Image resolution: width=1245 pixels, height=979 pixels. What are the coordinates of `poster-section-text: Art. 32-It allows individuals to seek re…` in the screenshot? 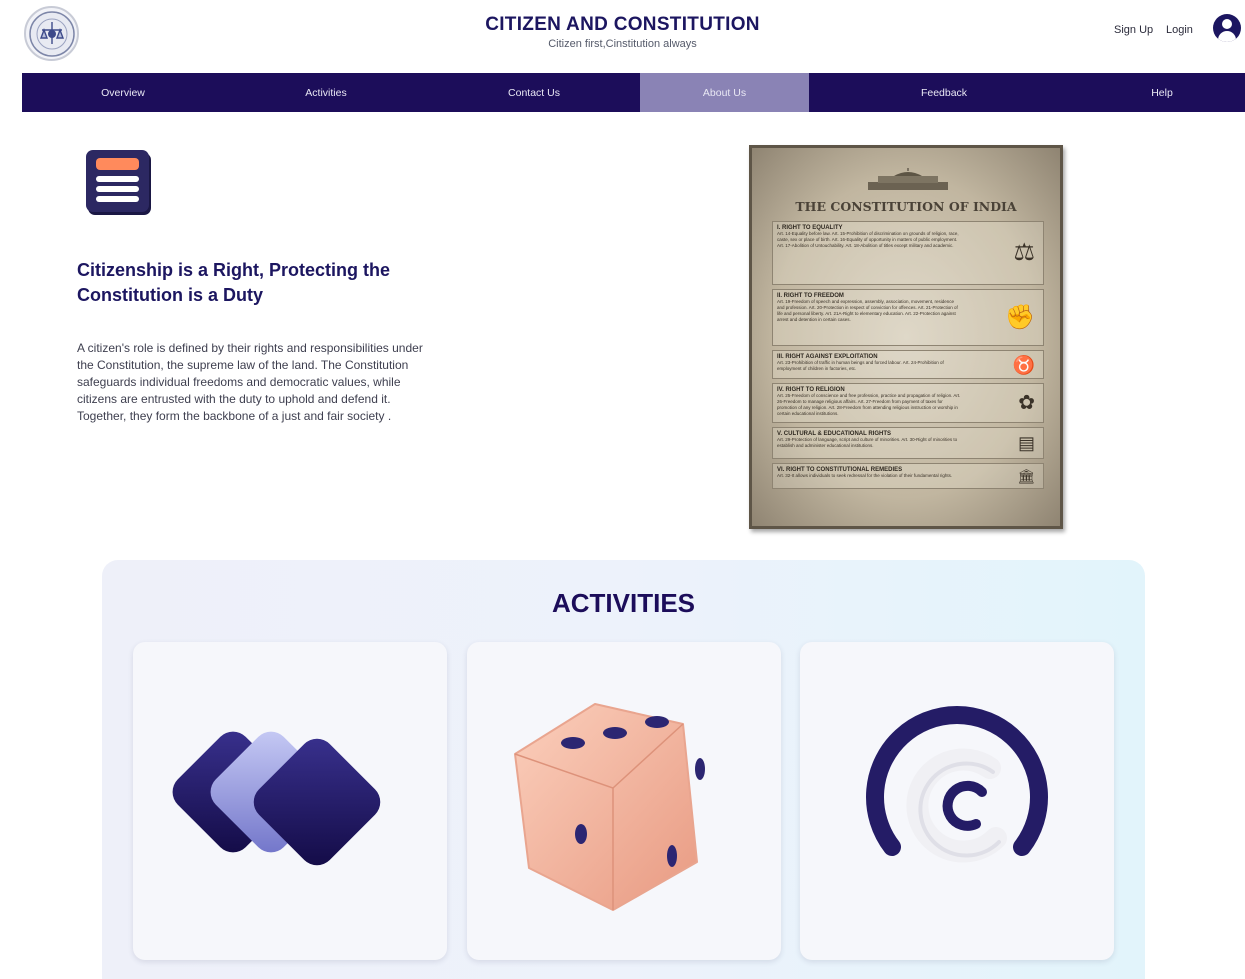 It's located at (865, 475).